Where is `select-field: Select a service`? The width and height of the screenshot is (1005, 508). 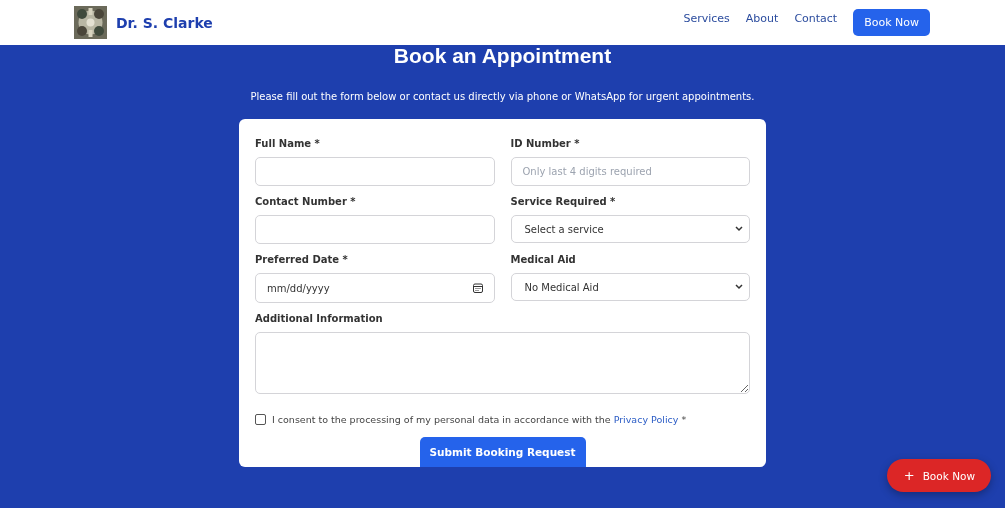 select-field: Select a service is located at coordinates (630, 229).